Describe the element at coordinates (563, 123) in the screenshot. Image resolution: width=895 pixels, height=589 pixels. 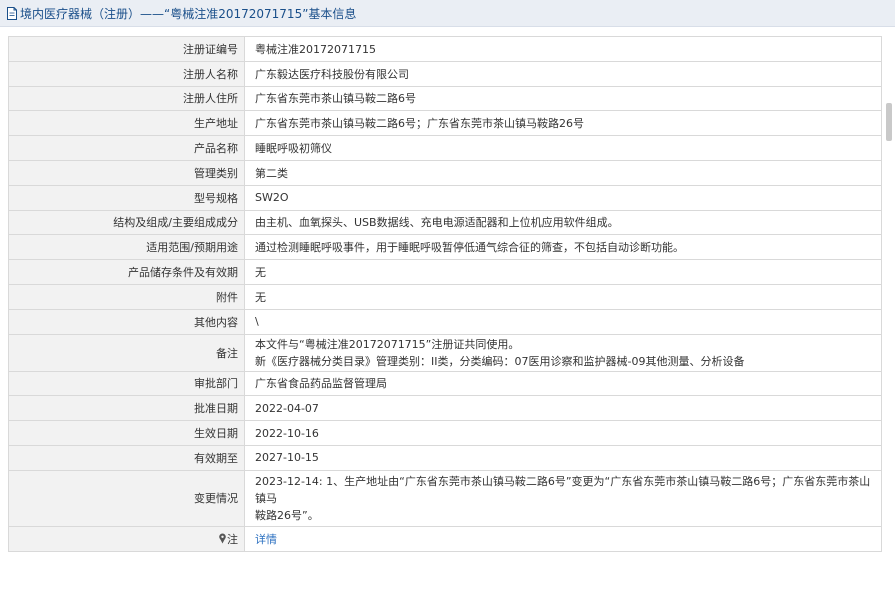
I see `row-value: 广东省东莞市茶山镇马鞍二路6号；广东省东莞市茶山镇马鞍路26号` at that location.